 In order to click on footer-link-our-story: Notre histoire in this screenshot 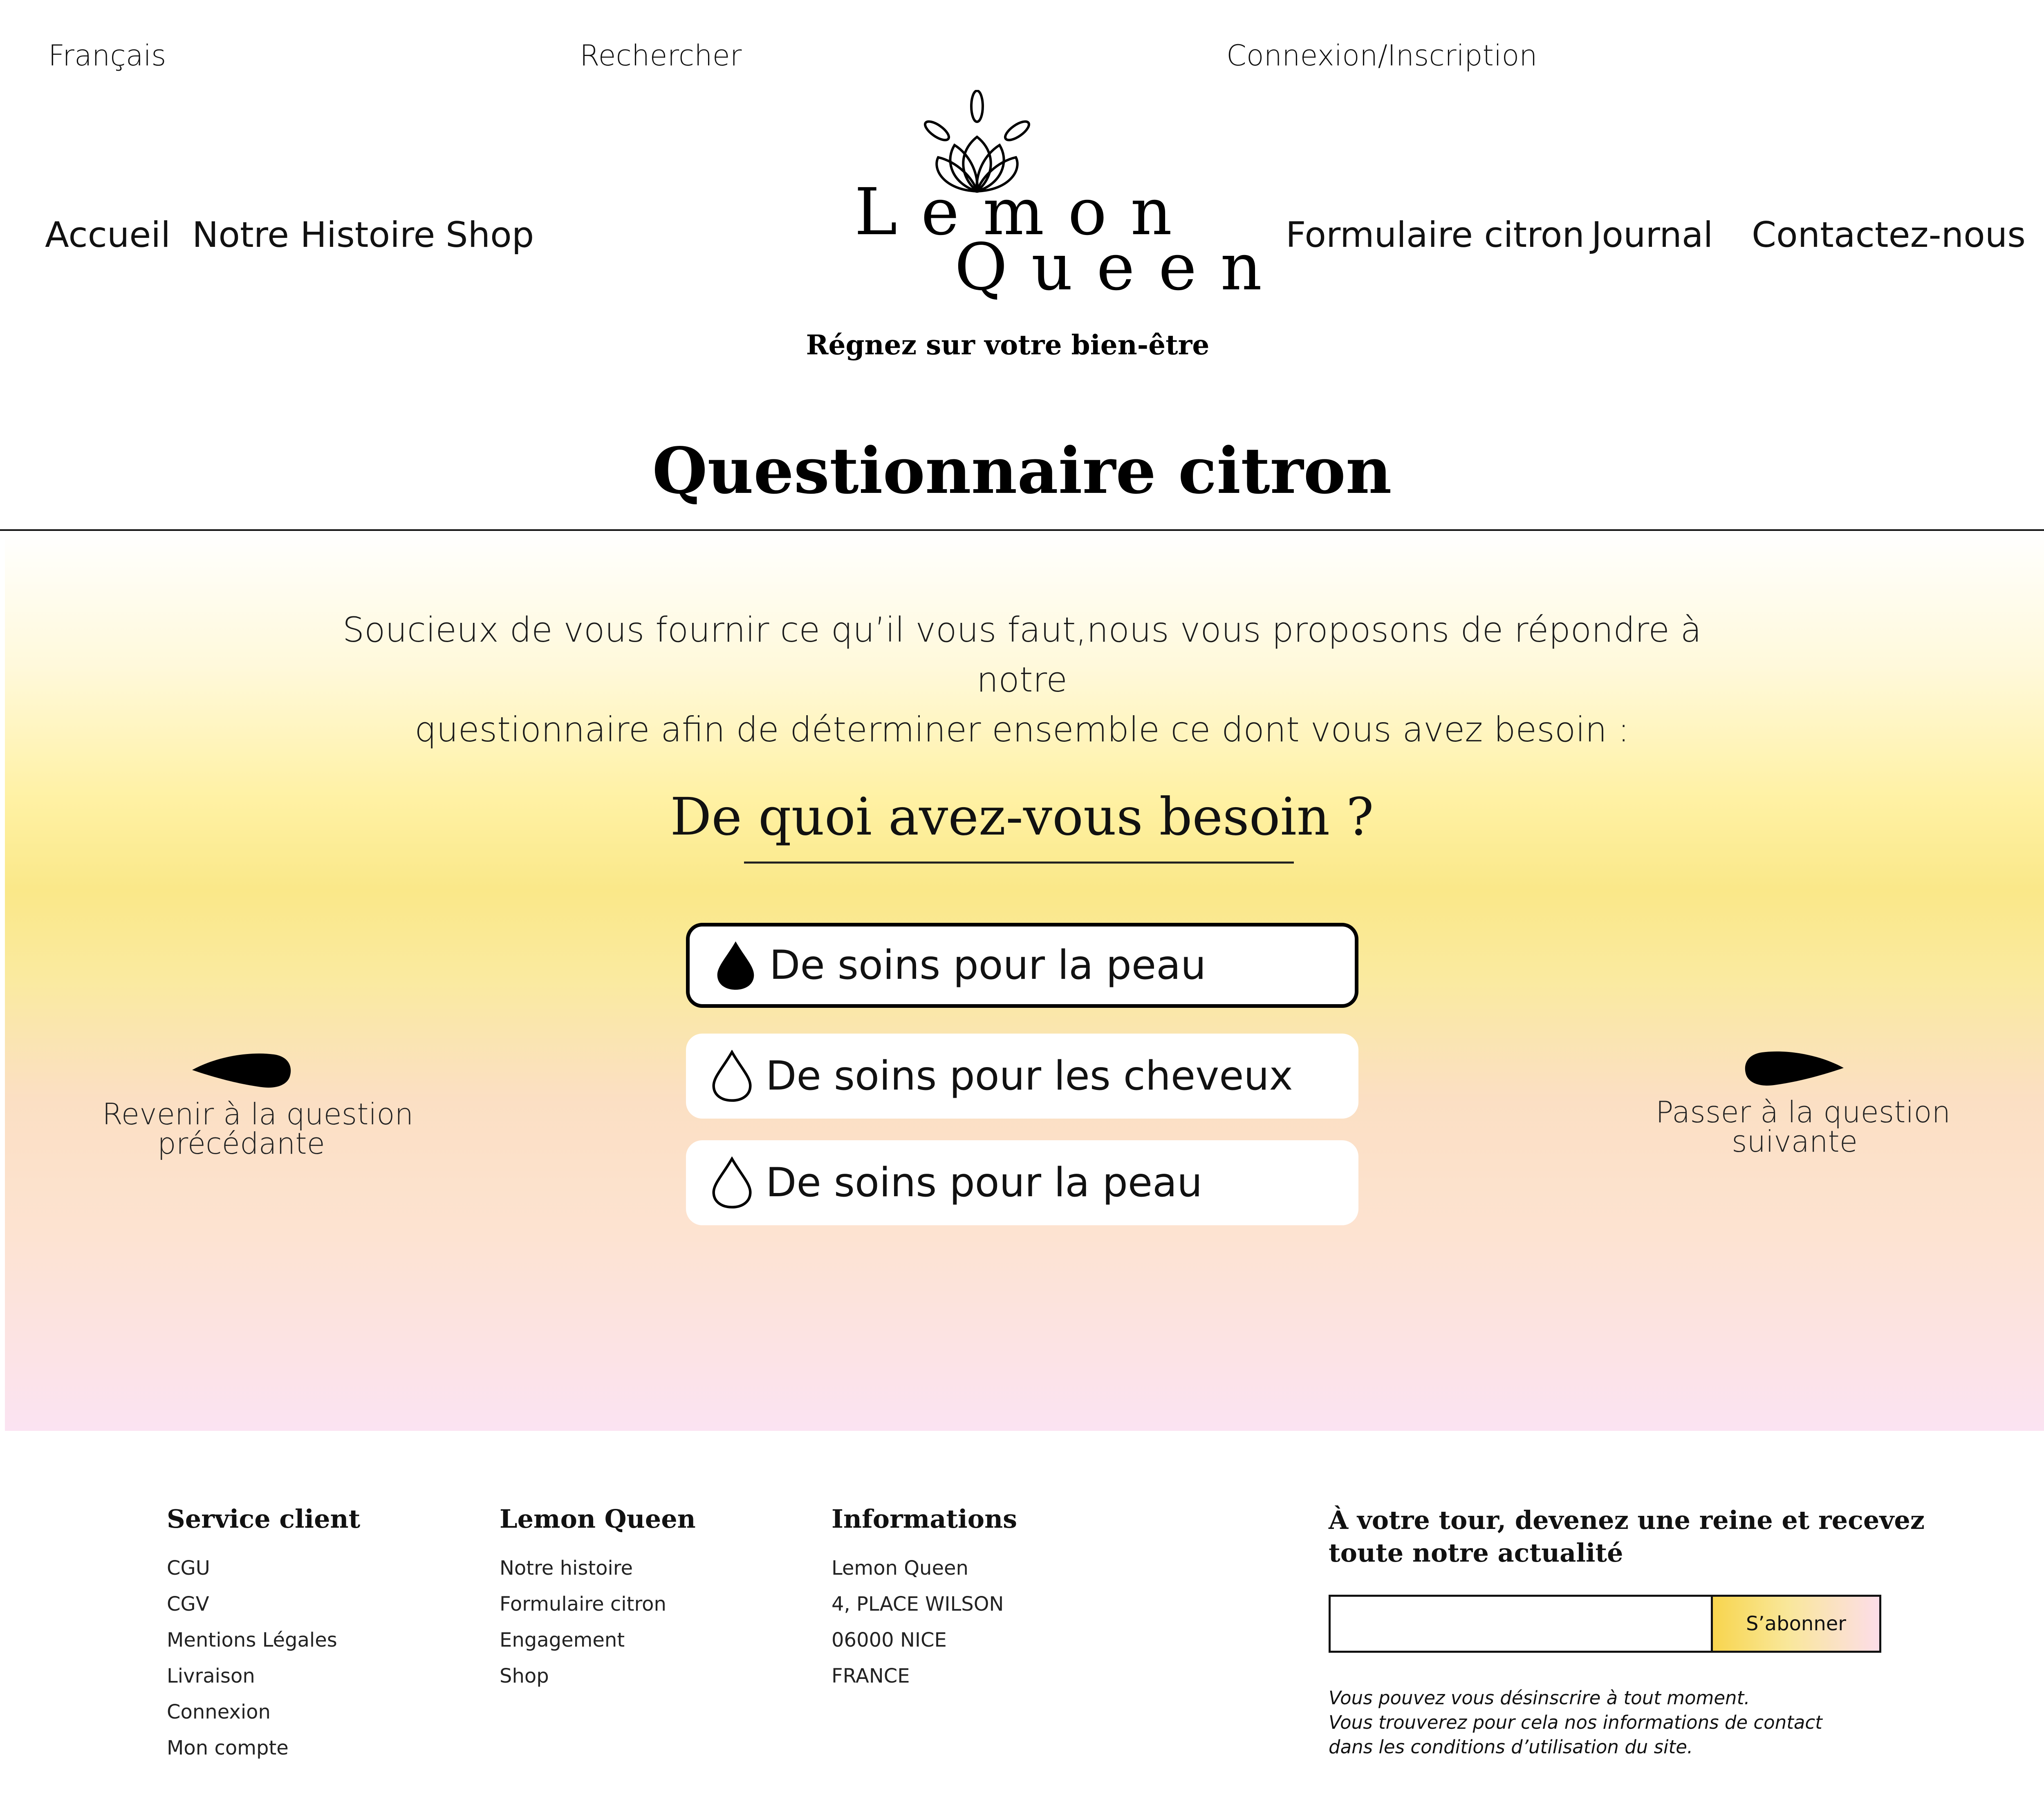, I will do `click(598, 1568)`.